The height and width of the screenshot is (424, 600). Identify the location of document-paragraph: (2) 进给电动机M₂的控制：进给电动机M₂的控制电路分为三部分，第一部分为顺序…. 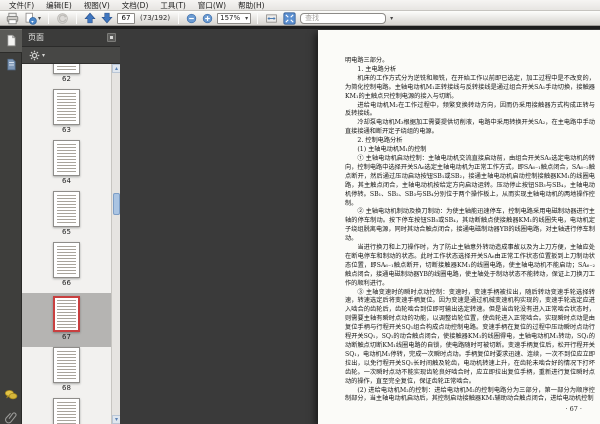
(470, 394).